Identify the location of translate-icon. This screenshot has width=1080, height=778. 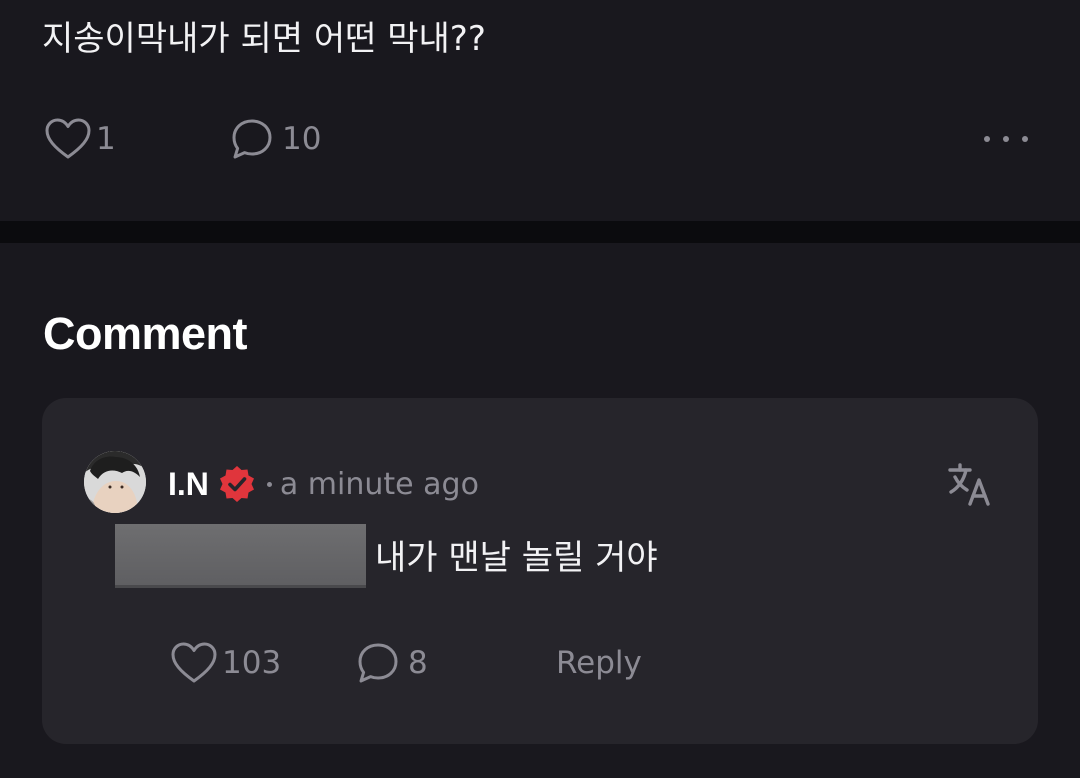
(970, 484).